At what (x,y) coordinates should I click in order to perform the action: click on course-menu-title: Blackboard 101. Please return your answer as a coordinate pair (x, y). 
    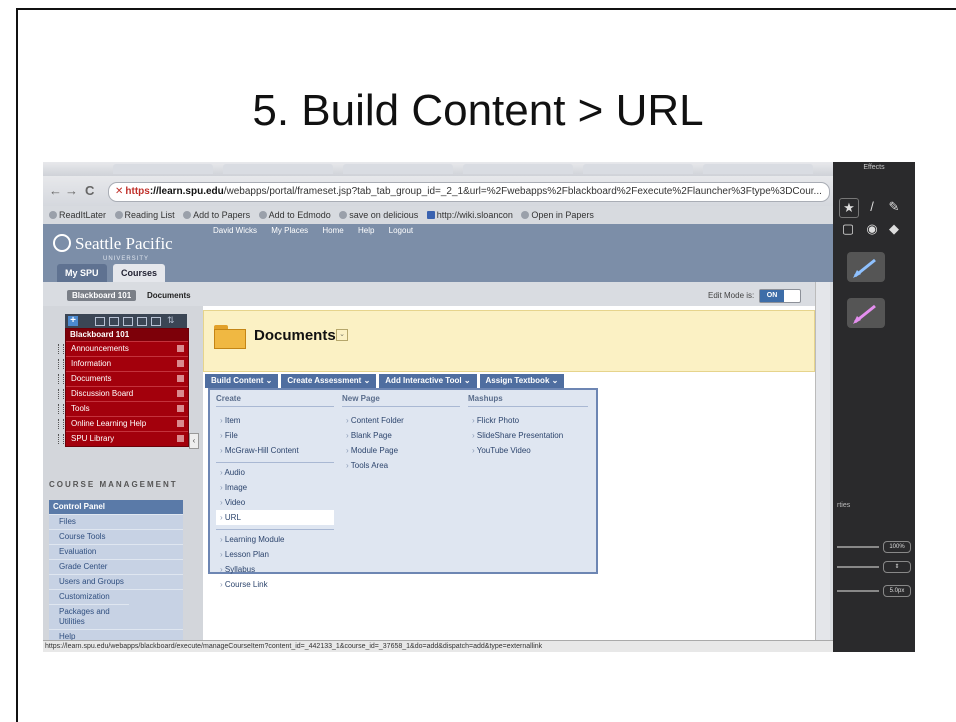
    Looking at the image, I should click on (127, 335).